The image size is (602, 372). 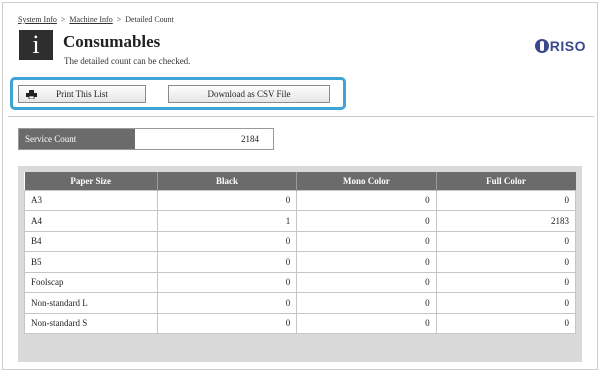 I want to click on table-header-row: Paper Size Black Mono Color Full Color, so click(x=300, y=181).